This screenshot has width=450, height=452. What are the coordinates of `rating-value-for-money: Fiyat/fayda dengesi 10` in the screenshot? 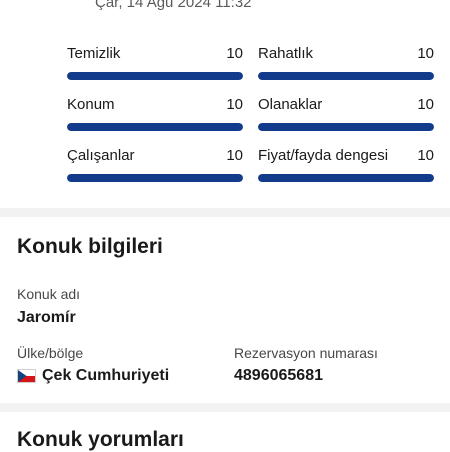 It's located at (346, 162).